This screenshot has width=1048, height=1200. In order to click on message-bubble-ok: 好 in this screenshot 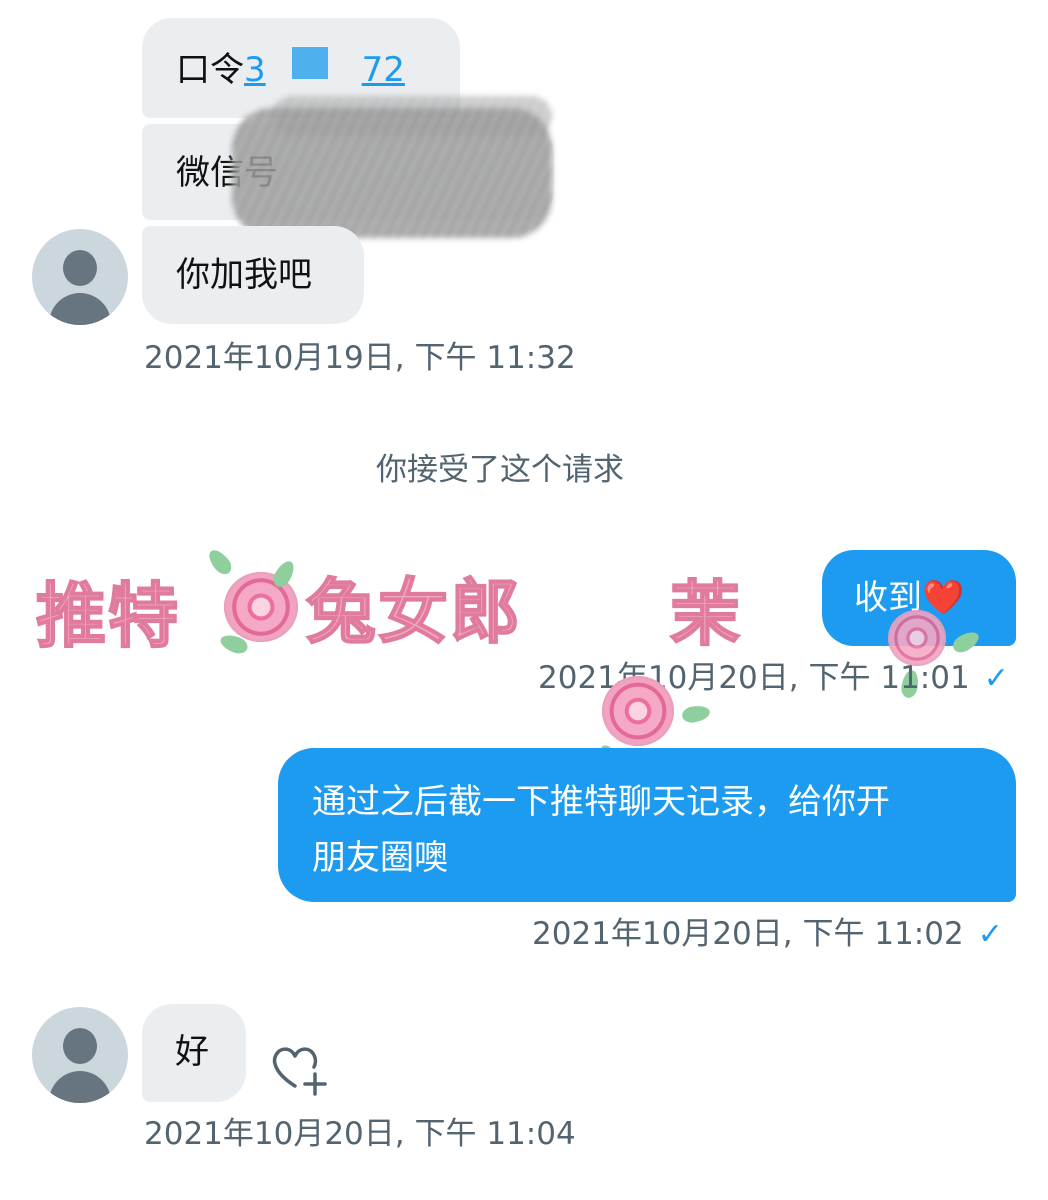, I will do `click(194, 1053)`.